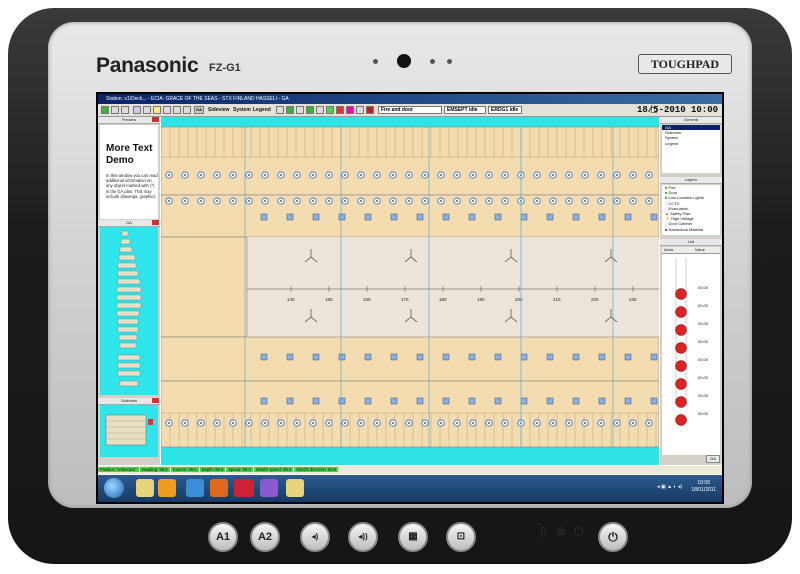 This screenshot has width=800, height=574. Describe the element at coordinates (370, 110) in the screenshot. I see `stop-icon` at that location.